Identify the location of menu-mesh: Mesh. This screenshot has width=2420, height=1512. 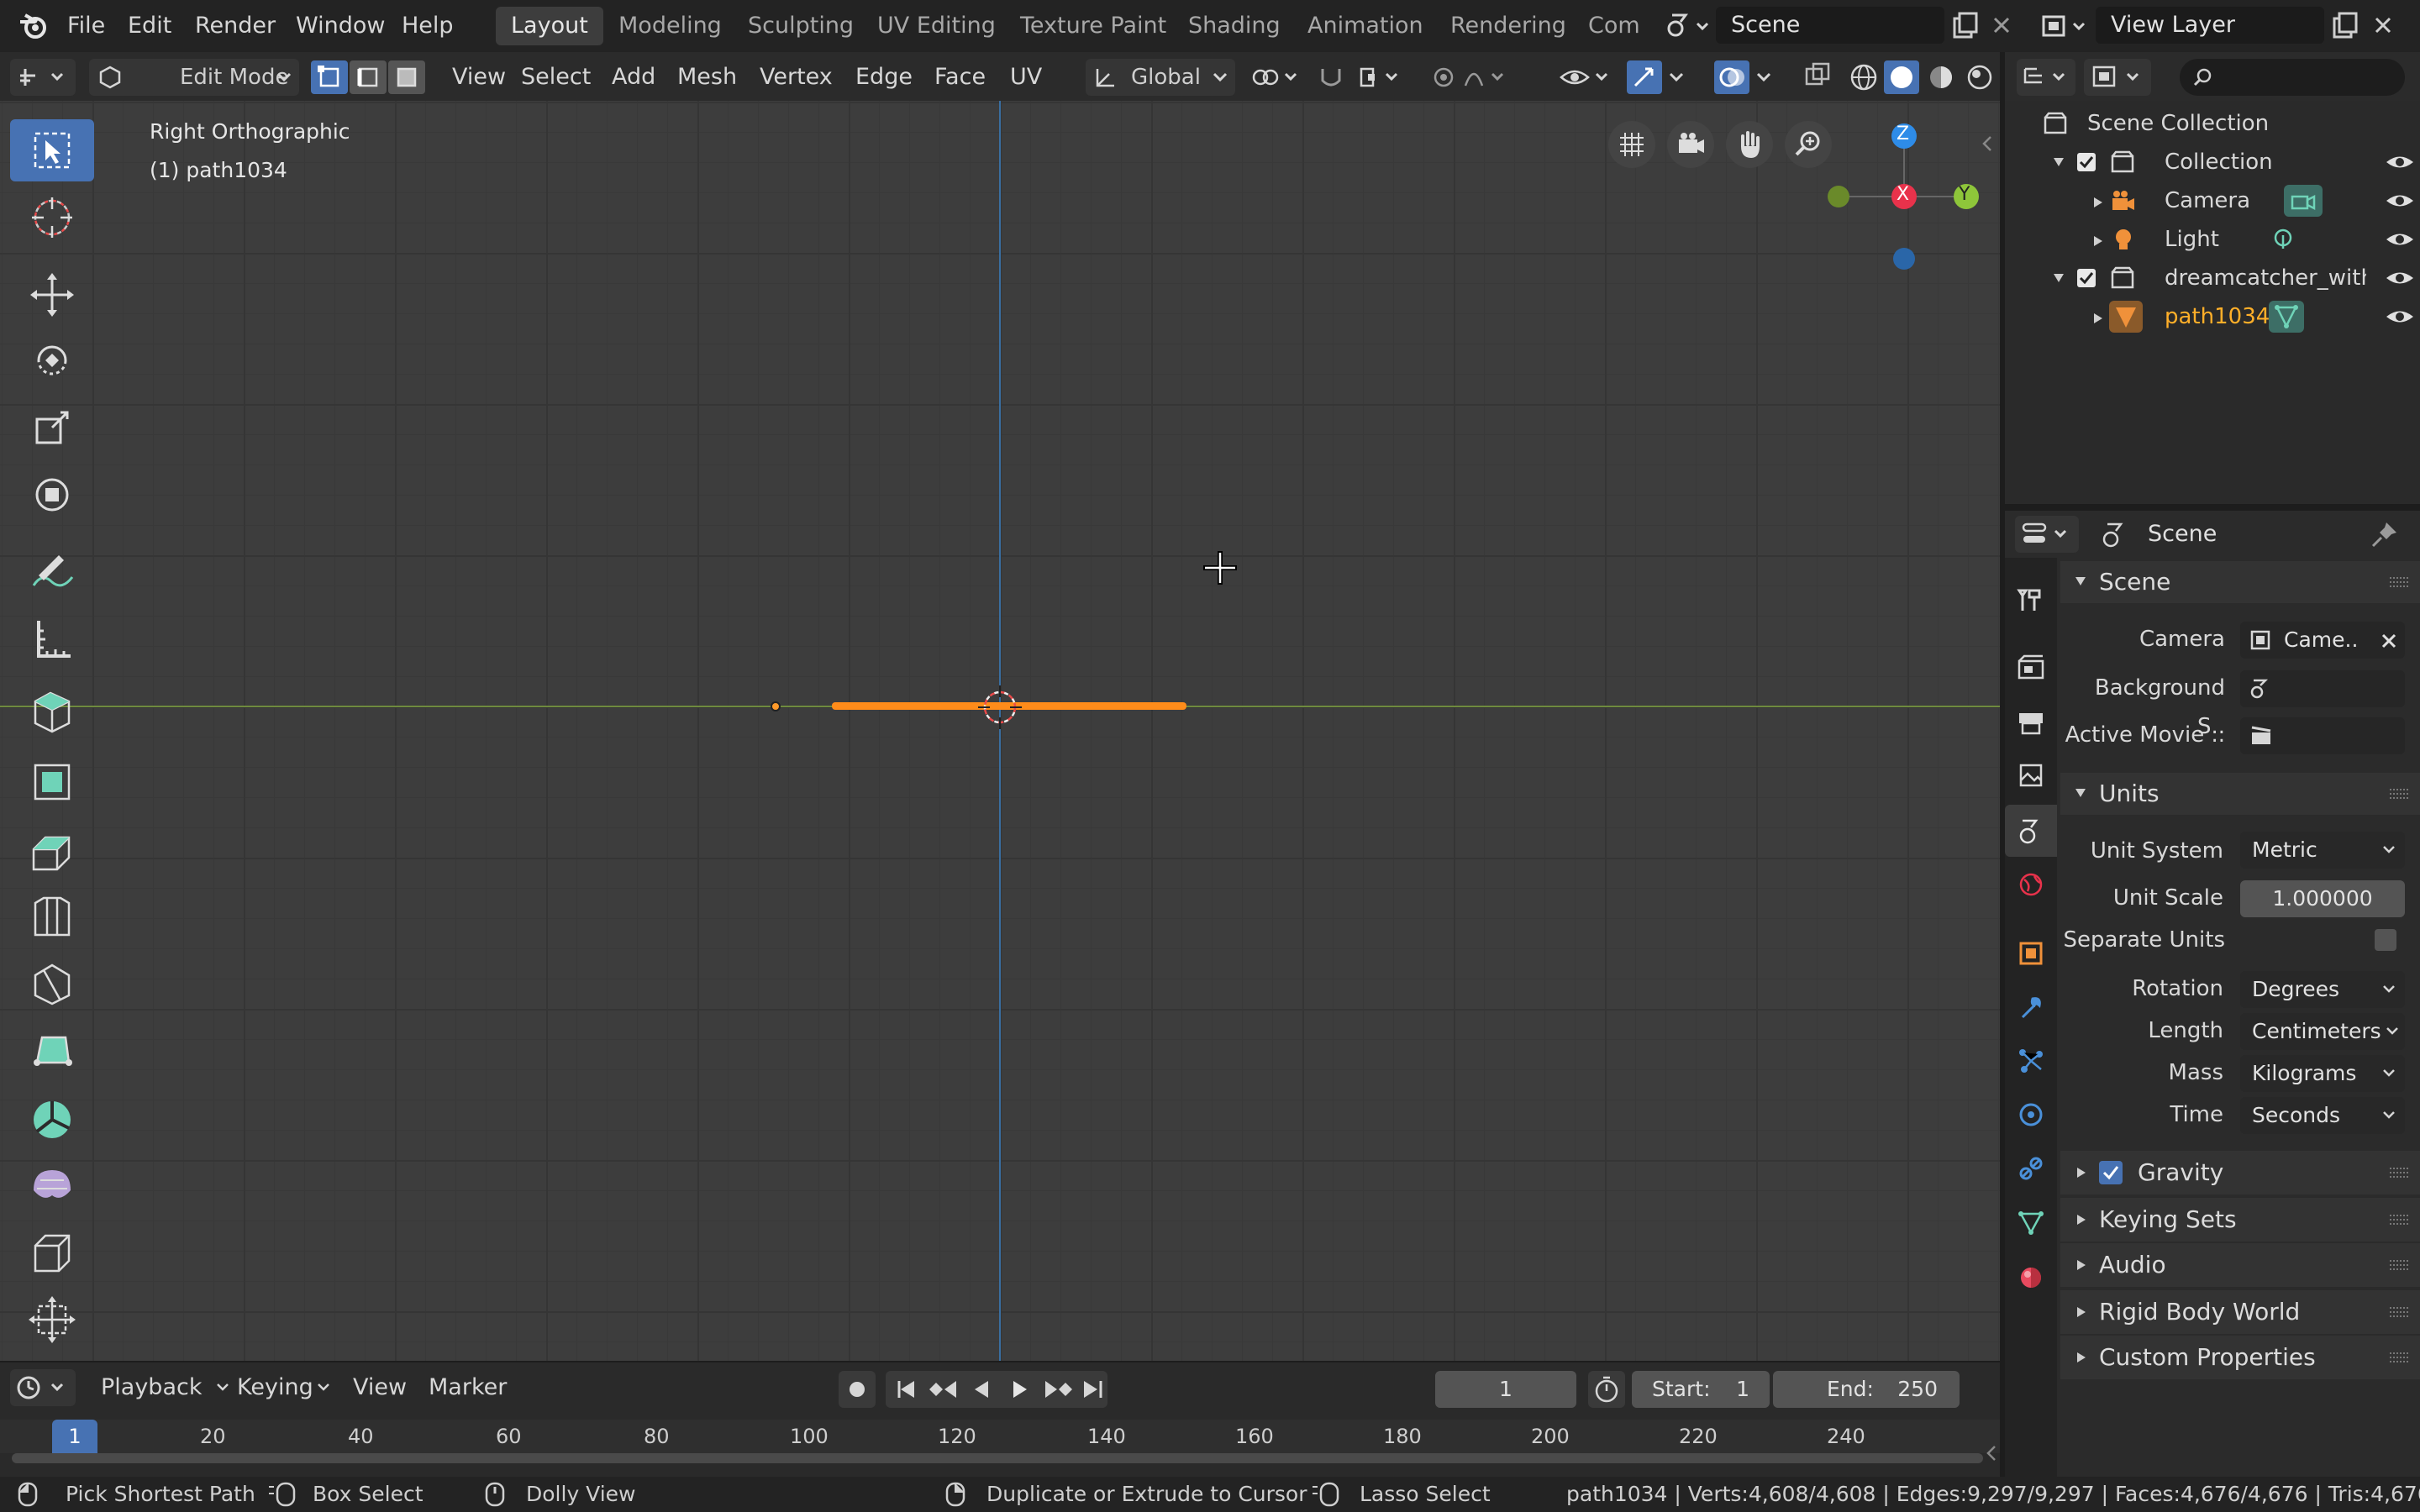
(707, 77).